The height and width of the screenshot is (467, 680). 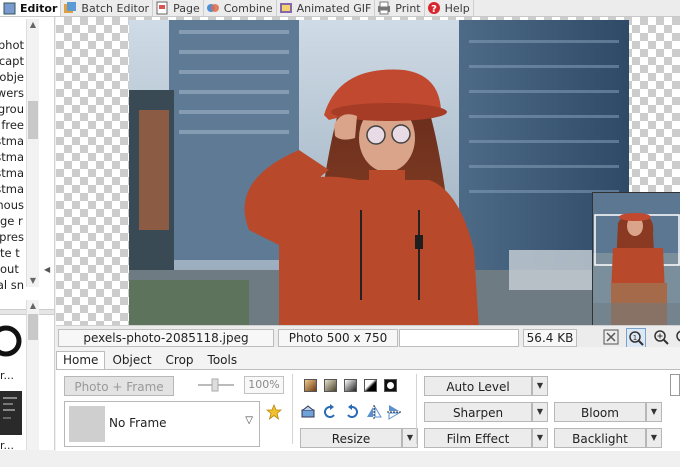 What do you see at coordinates (12, 237) in the screenshot?
I see `file-list-item: pres` at bounding box center [12, 237].